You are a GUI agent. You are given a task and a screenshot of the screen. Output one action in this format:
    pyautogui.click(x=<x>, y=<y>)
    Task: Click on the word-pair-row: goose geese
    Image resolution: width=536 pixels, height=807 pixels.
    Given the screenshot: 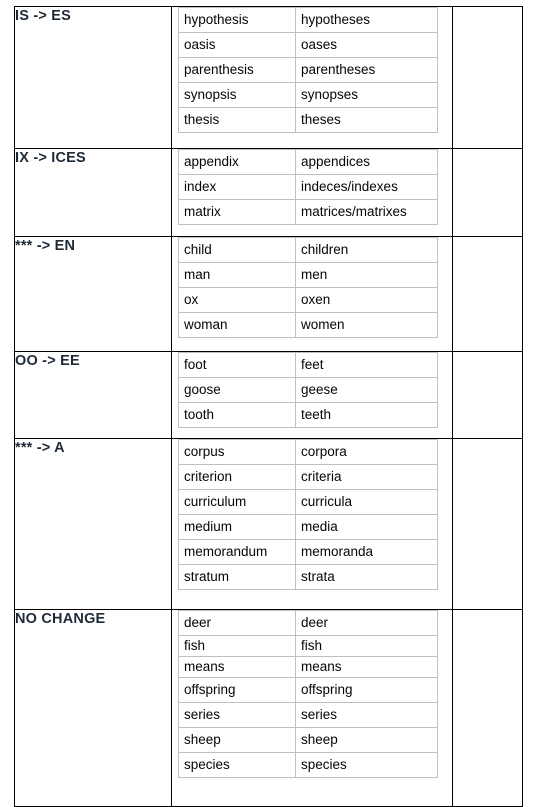 What is the action you would take?
    pyautogui.click(x=308, y=390)
    